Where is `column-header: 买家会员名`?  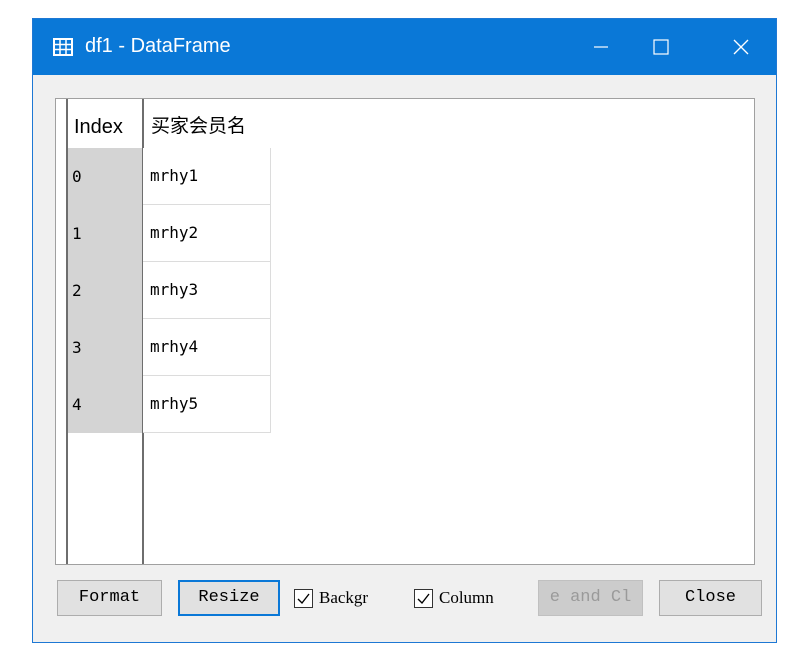 column-header: 买家会员名 is located at coordinates (208, 123).